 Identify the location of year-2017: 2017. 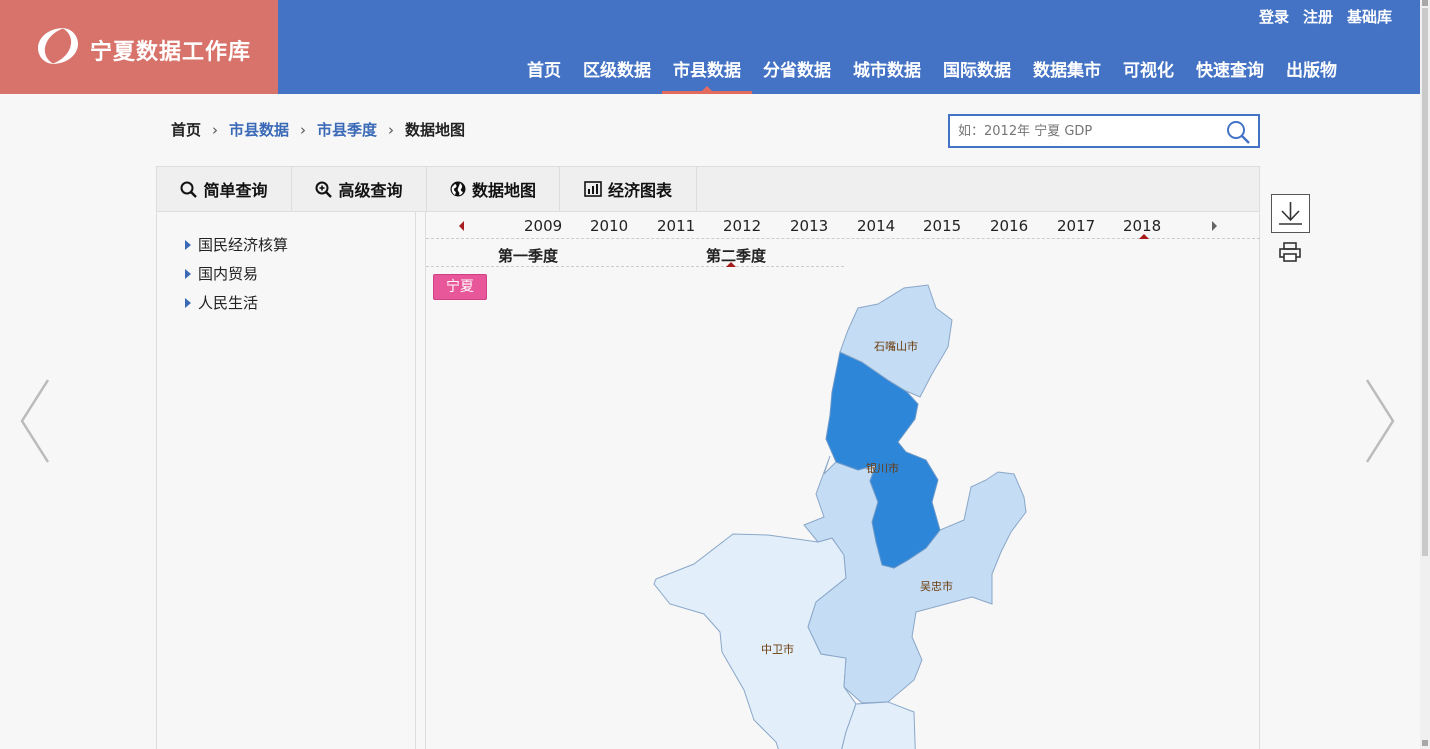
(1076, 226).